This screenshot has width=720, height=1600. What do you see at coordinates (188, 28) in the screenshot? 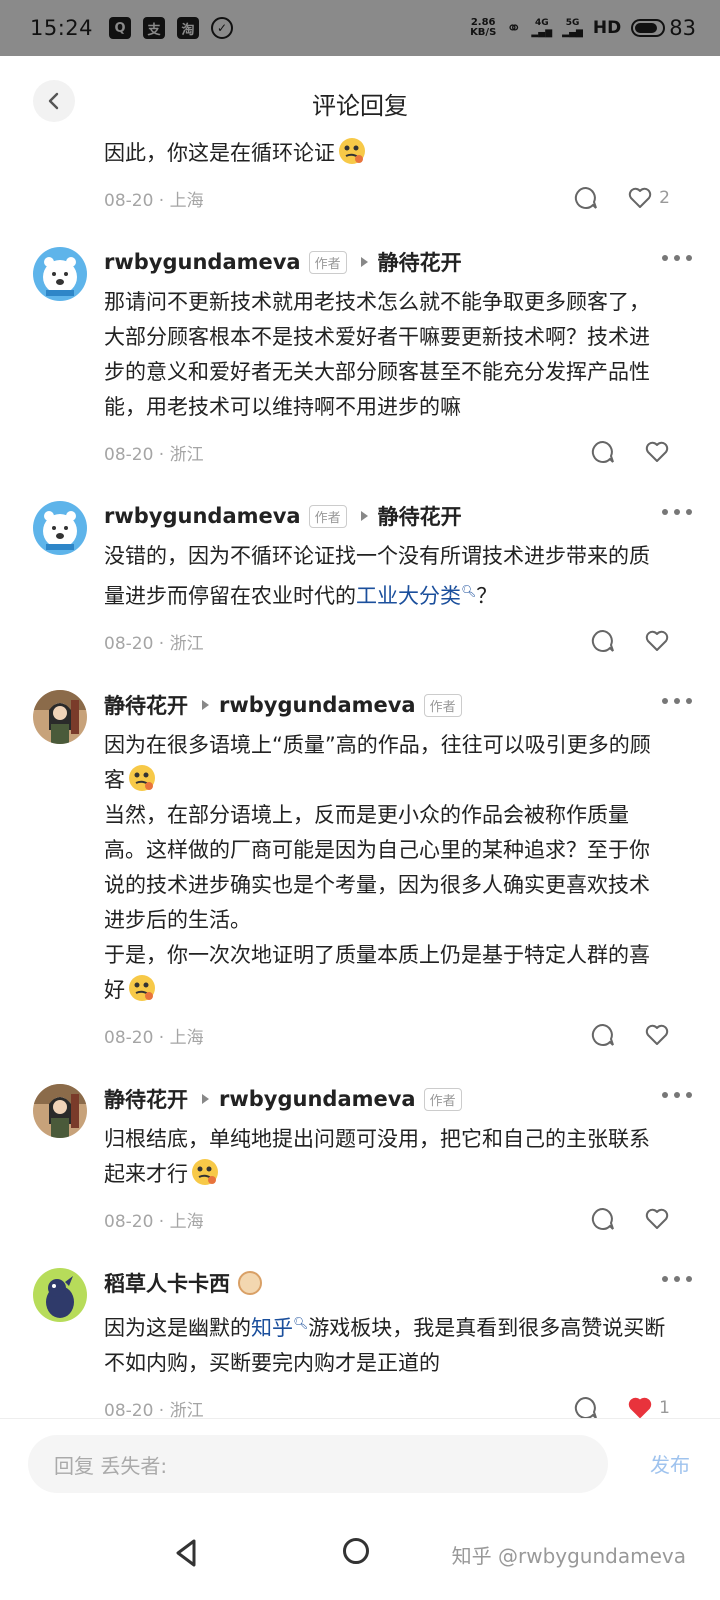
I see `taobao-icon: 淘` at bounding box center [188, 28].